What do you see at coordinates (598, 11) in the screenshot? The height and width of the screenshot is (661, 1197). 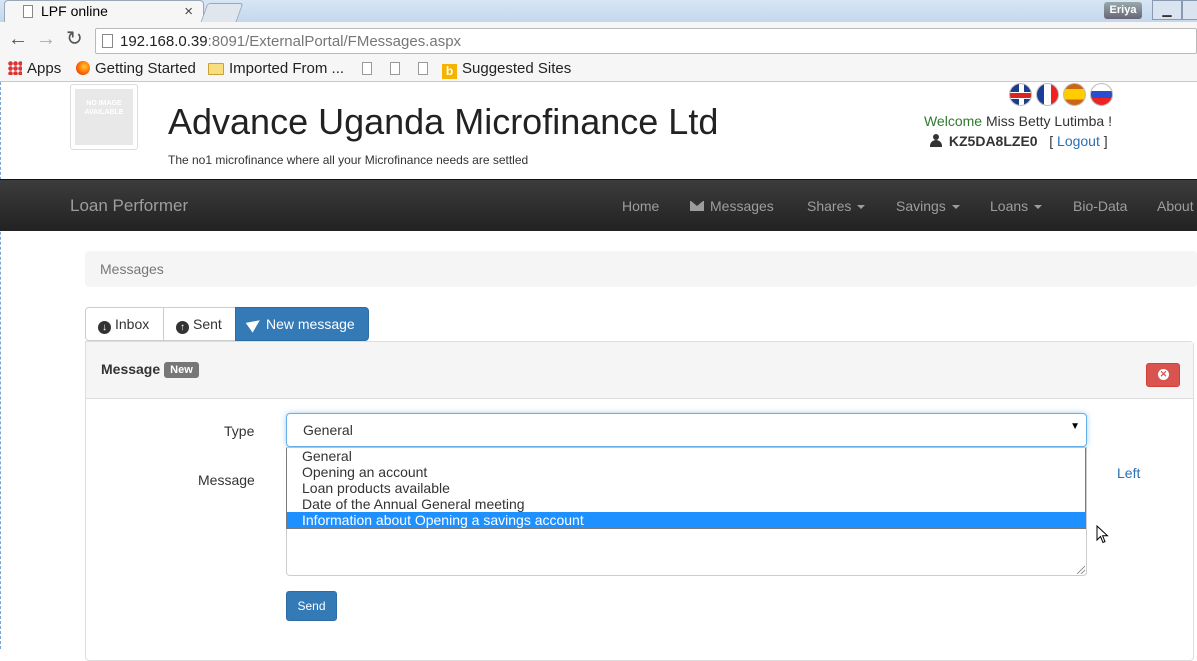 I see `browser-tab-strip: LPF online × Eriya ▁` at bounding box center [598, 11].